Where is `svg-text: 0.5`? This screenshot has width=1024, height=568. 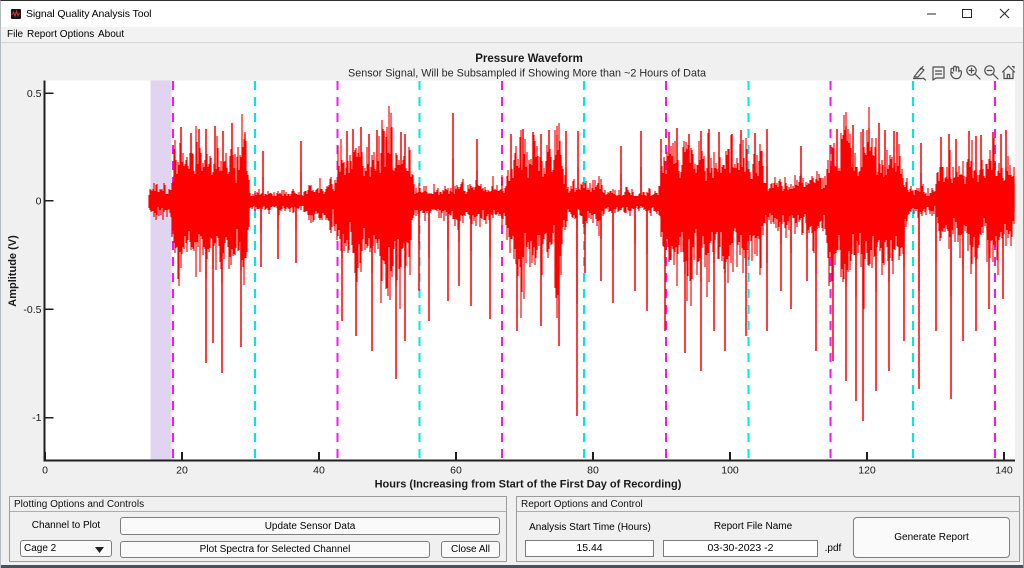 svg-text: 0.5 is located at coordinates (34, 94).